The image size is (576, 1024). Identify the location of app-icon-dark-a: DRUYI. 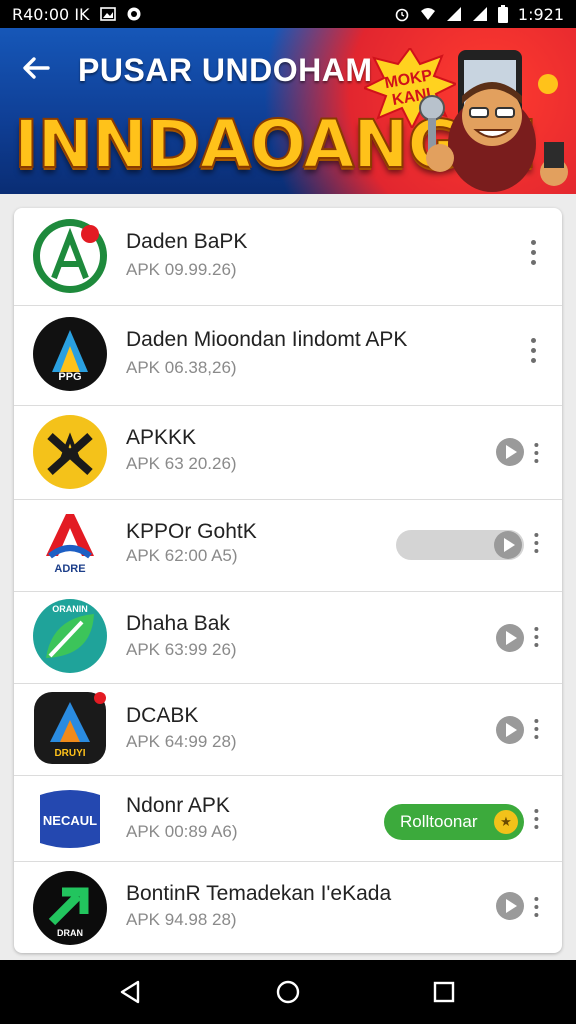
(70, 728).